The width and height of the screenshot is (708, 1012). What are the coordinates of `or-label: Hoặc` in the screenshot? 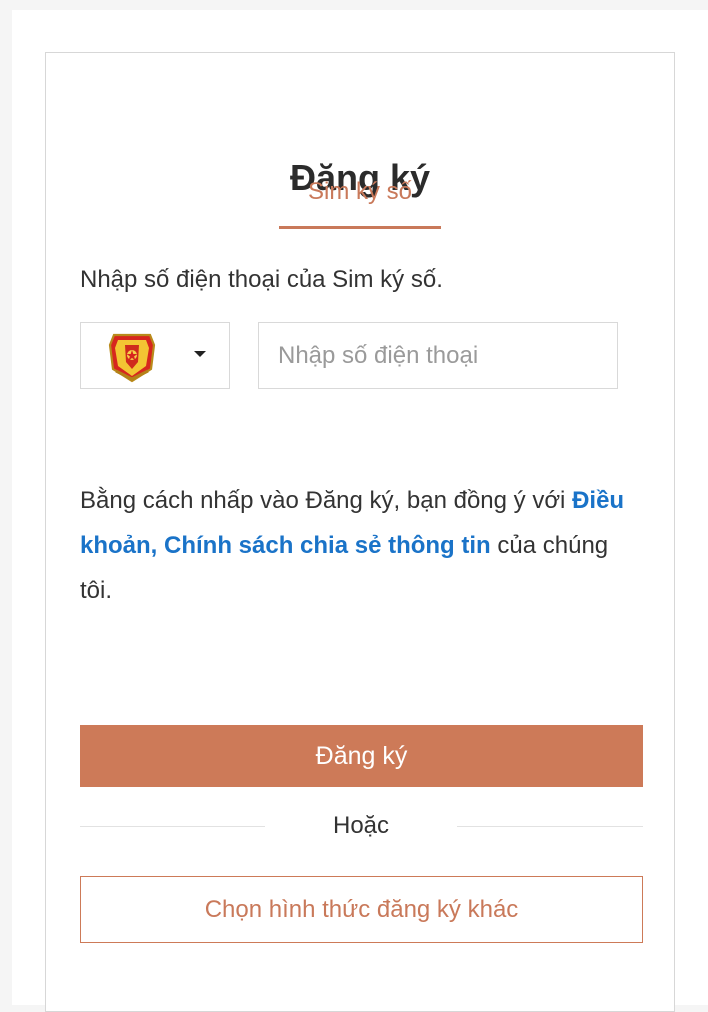 It's located at (361, 825).